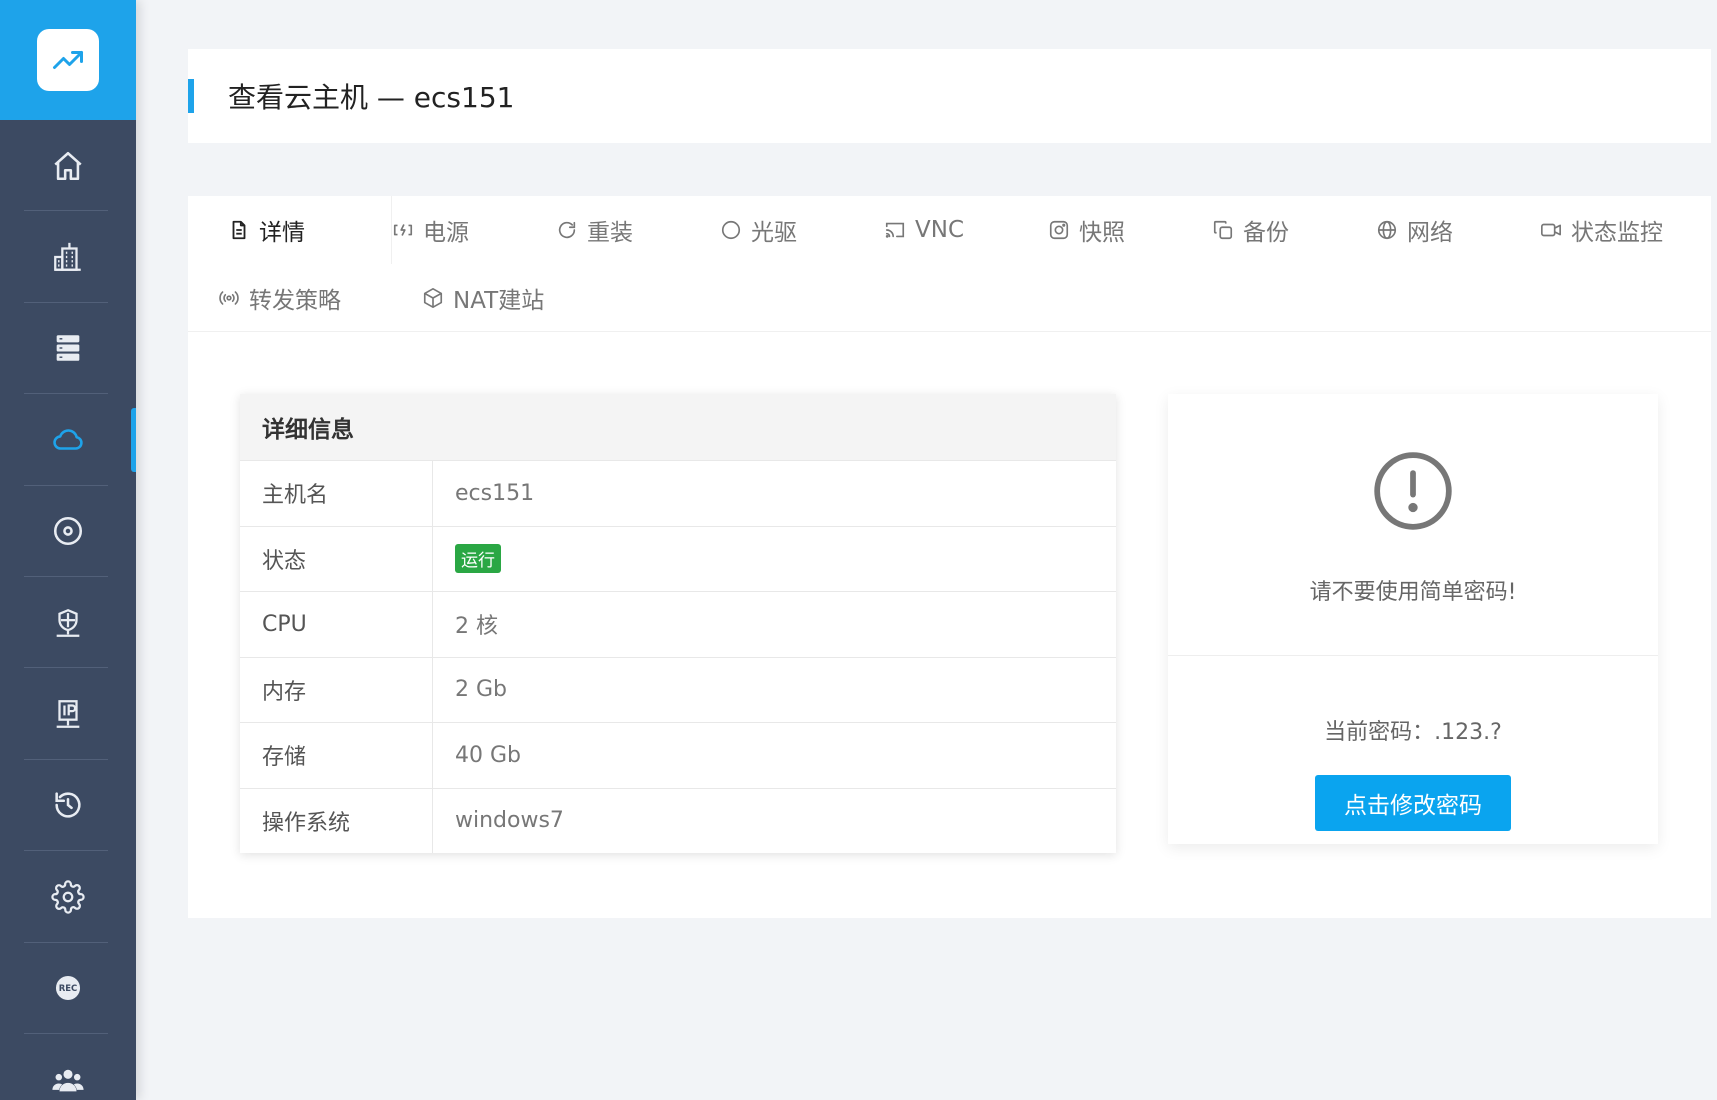  What do you see at coordinates (895, 230) in the screenshot?
I see `cast-icon` at bounding box center [895, 230].